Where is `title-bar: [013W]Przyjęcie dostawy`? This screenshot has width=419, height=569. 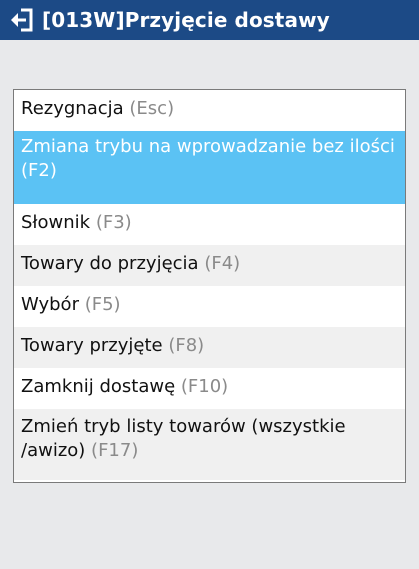
title-bar: [013W]Przyjęcie dostawy is located at coordinates (209, 20).